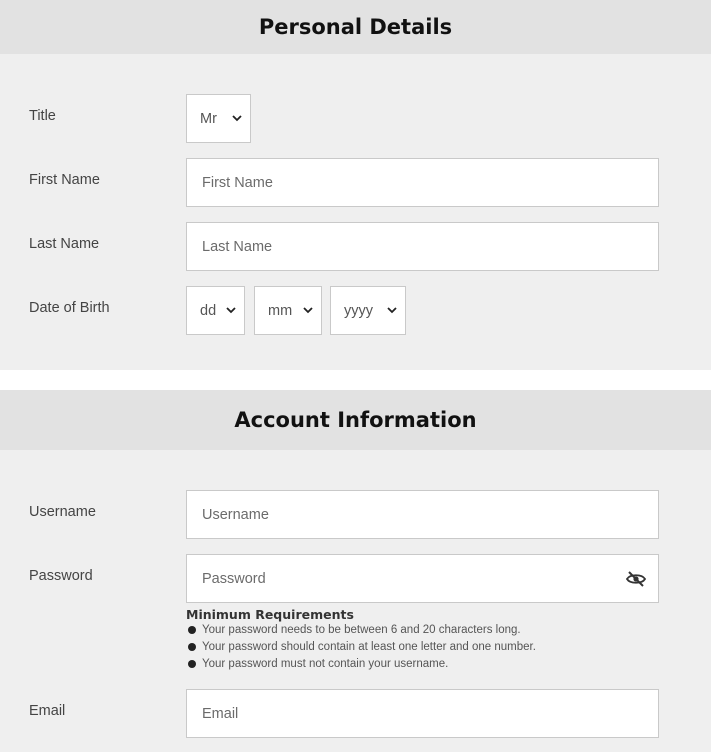 Image resolution: width=711 pixels, height=752 pixels. I want to click on dob-month-value: mm, so click(280, 310).